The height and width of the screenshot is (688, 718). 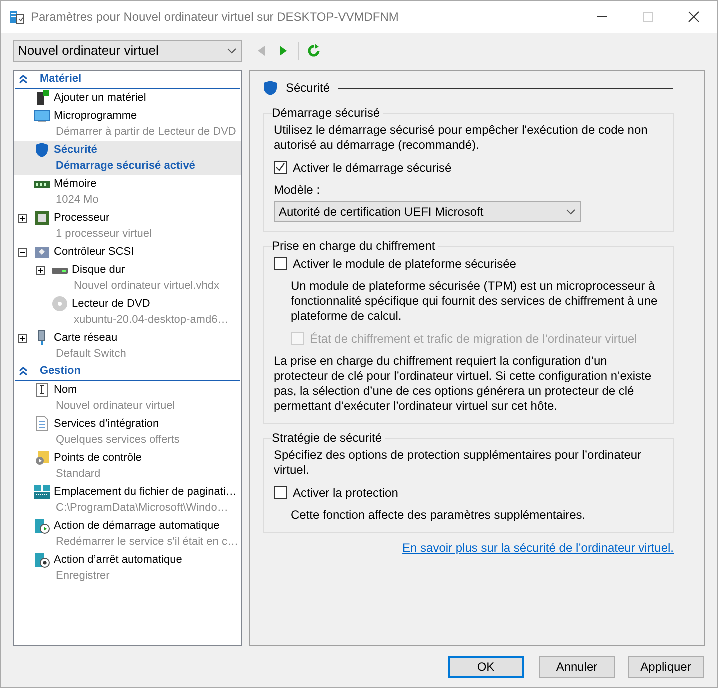 I want to click on item-detail: Nouvel ordinateur virtuel, so click(x=115, y=406).